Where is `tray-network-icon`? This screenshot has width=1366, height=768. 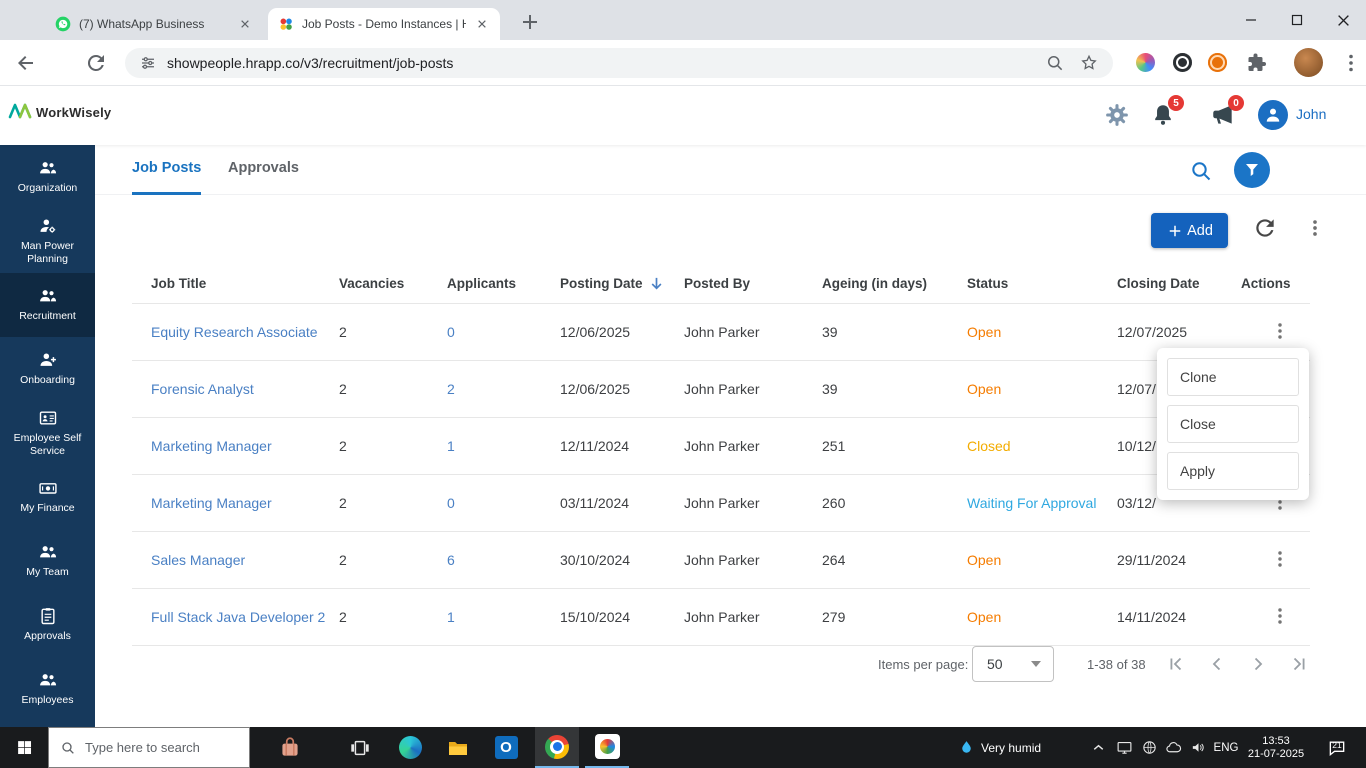 tray-network-icon is located at coordinates (1149, 747).